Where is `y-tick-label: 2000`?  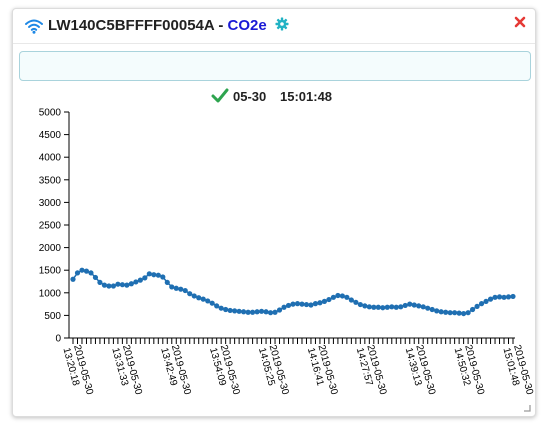 y-tick-label: 2000 is located at coordinates (50, 248).